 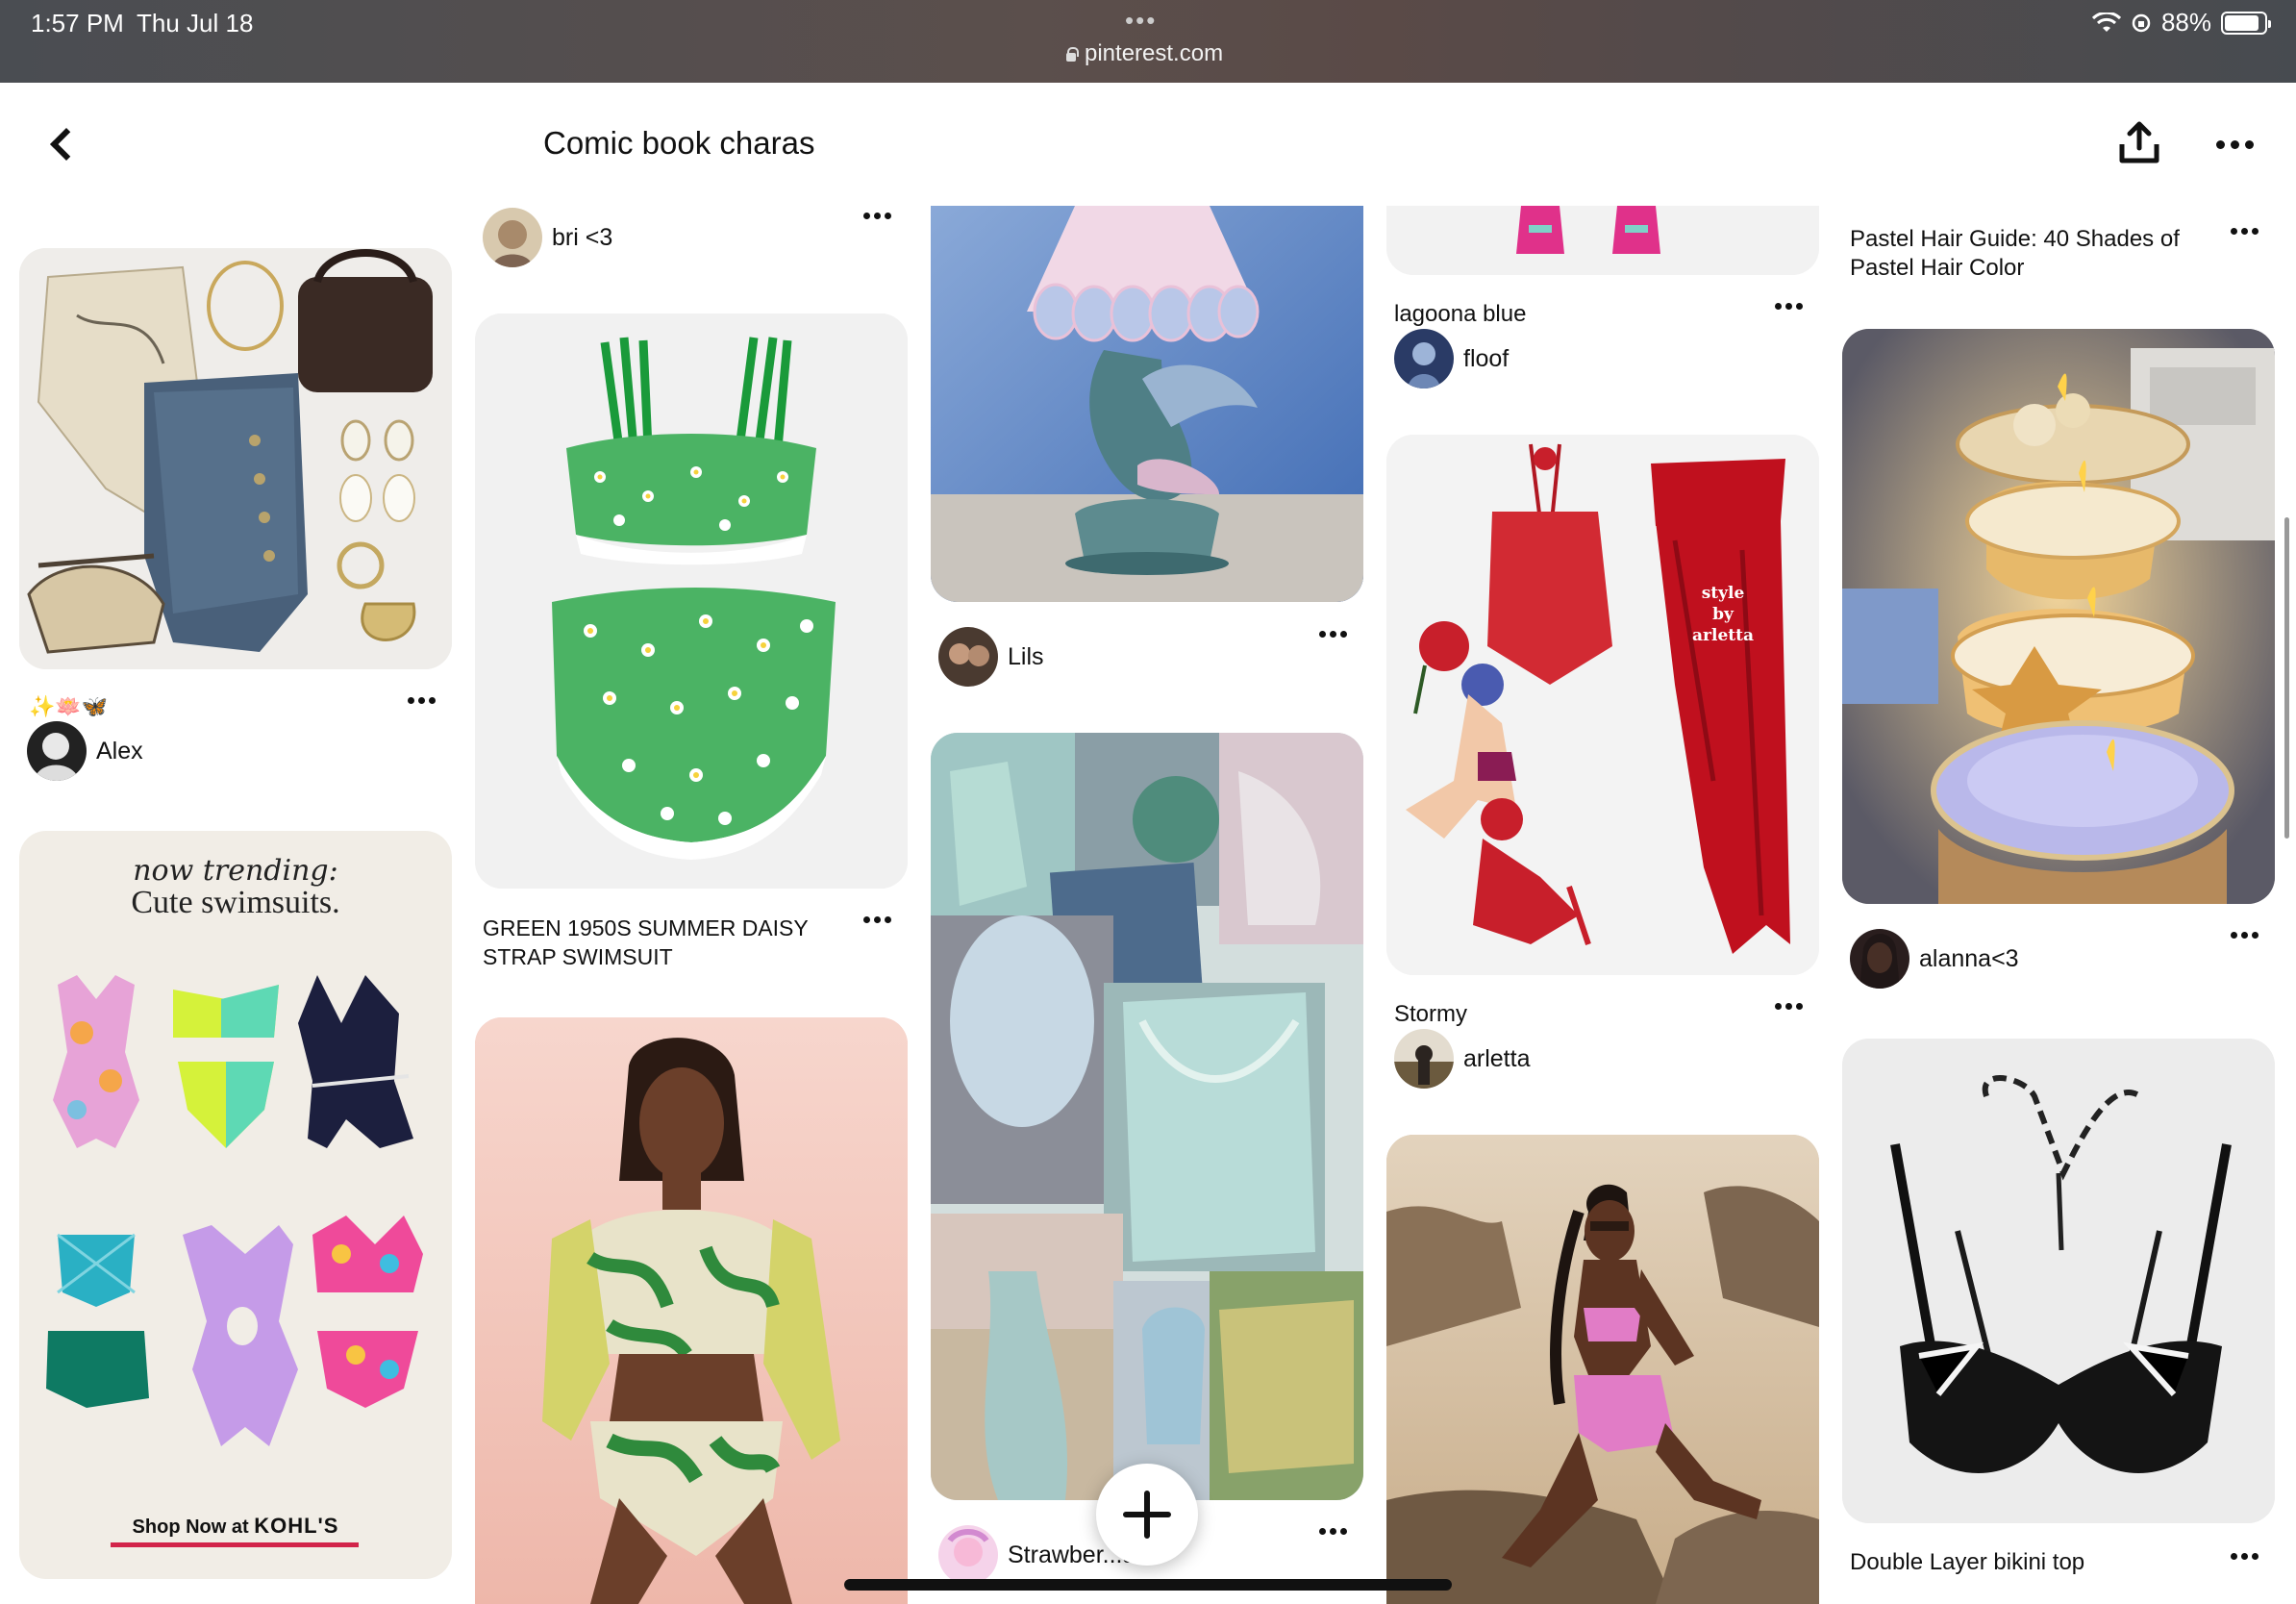 What do you see at coordinates (2246, 23) in the screenshot?
I see `battery-icon` at bounding box center [2246, 23].